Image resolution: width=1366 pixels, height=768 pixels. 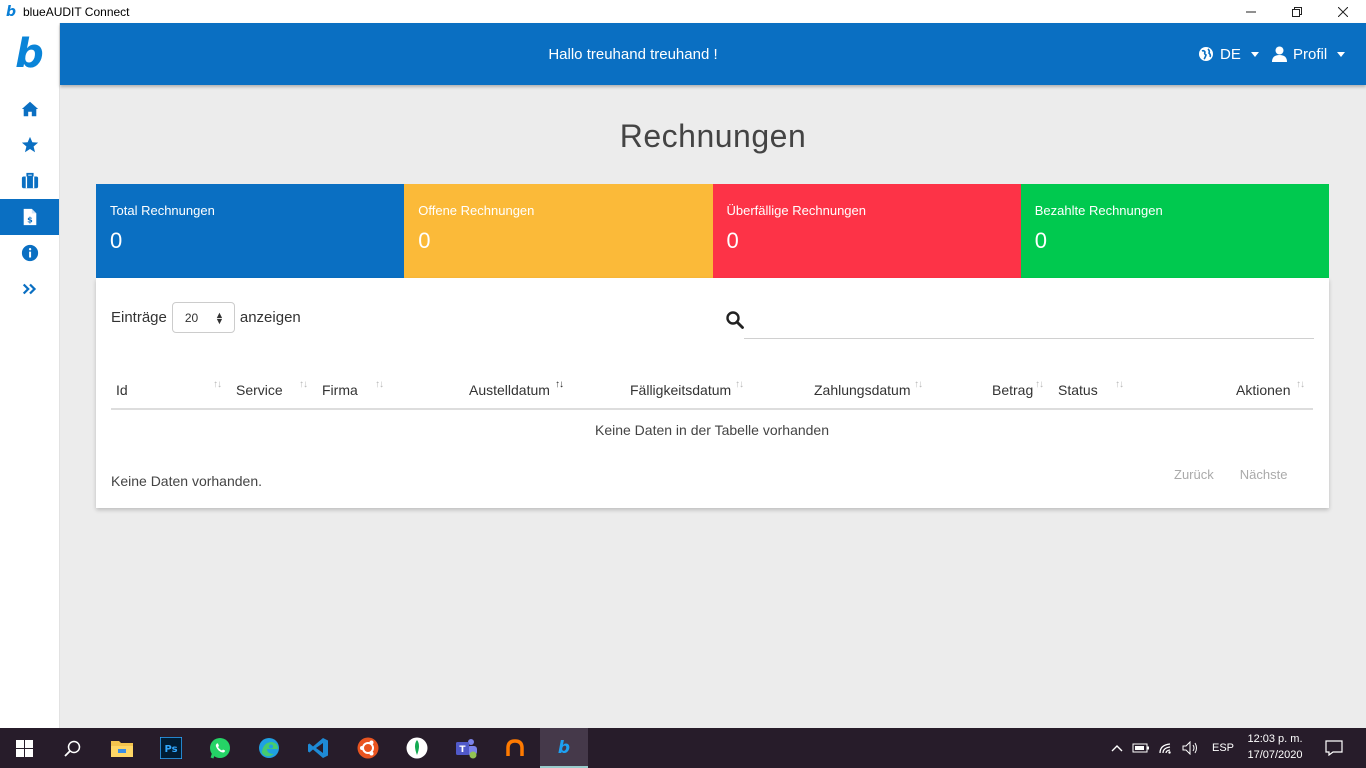 I want to click on sidebar-item-invoices: $, so click(x=29, y=217).